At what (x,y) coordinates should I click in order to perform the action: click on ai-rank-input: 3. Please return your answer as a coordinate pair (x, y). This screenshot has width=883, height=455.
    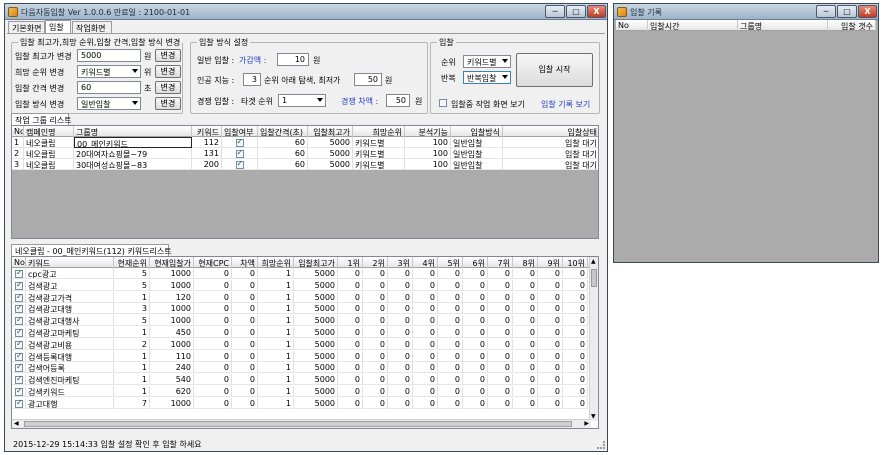
    Looking at the image, I should click on (252, 79).